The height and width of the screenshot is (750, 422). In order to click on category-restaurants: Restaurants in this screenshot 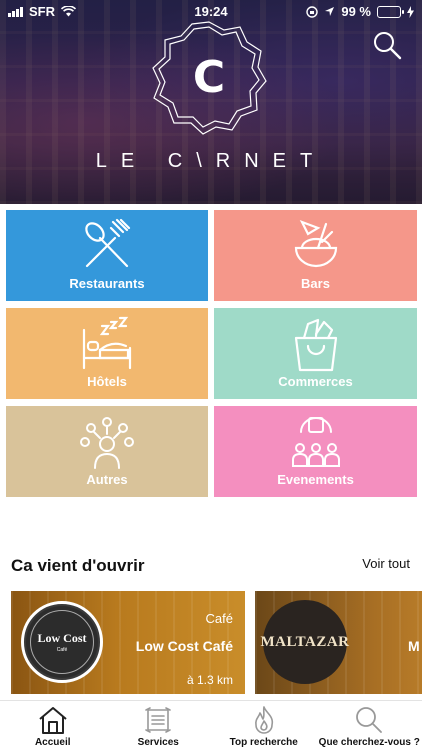, I will do `click(107, 255)`.